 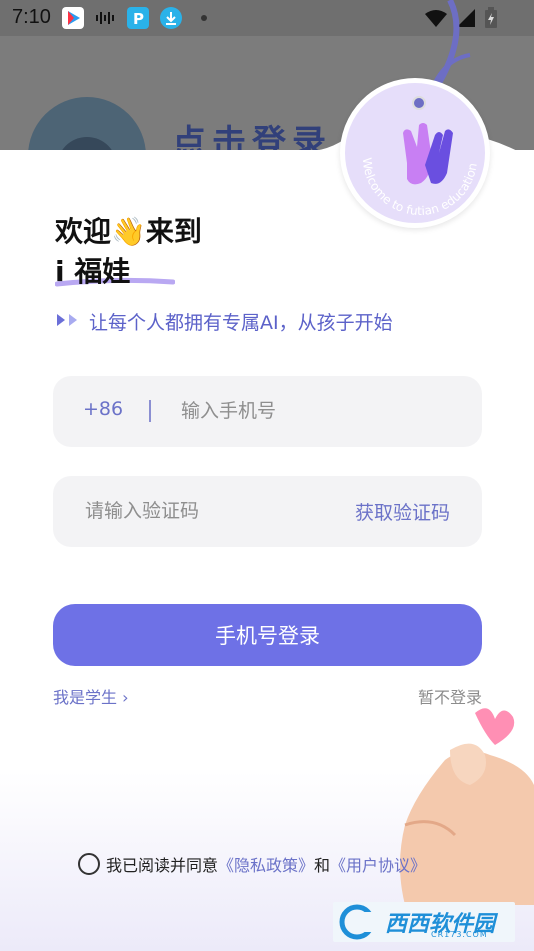 What do you see at coordinates (360, 922) in the screenshot?
I see `watermark-logo-icon` at bounding box center [360, 922].